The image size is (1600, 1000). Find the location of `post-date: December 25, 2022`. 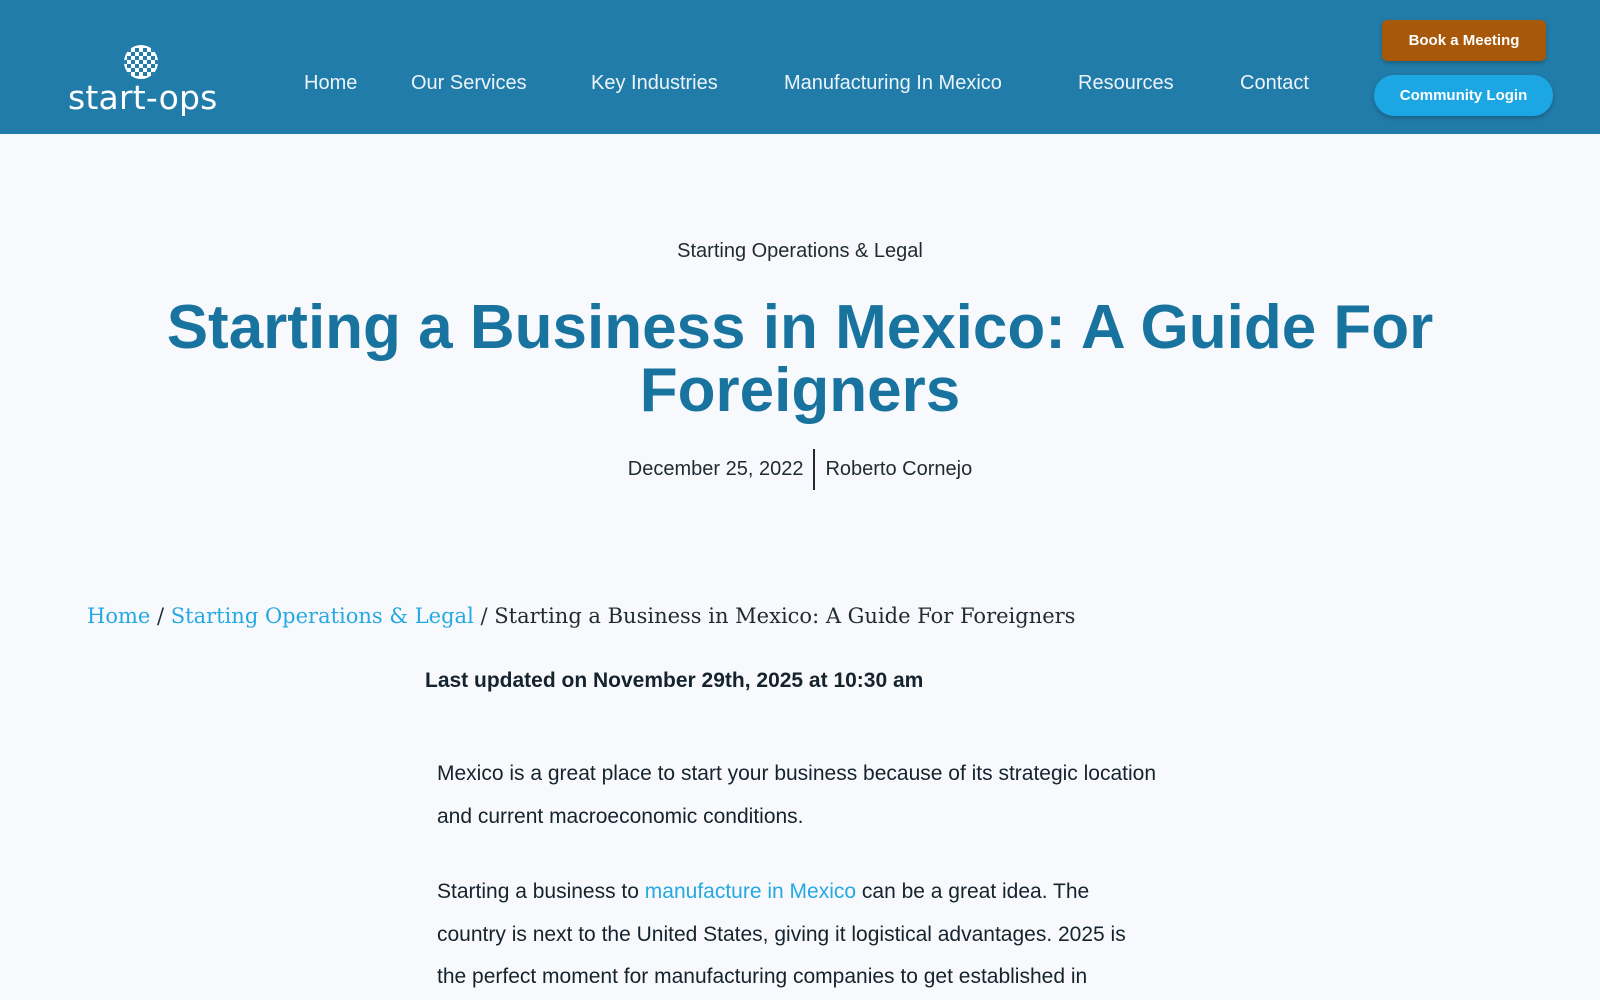

post-date: December 25, 2022 is located at coordinates (715, 469).